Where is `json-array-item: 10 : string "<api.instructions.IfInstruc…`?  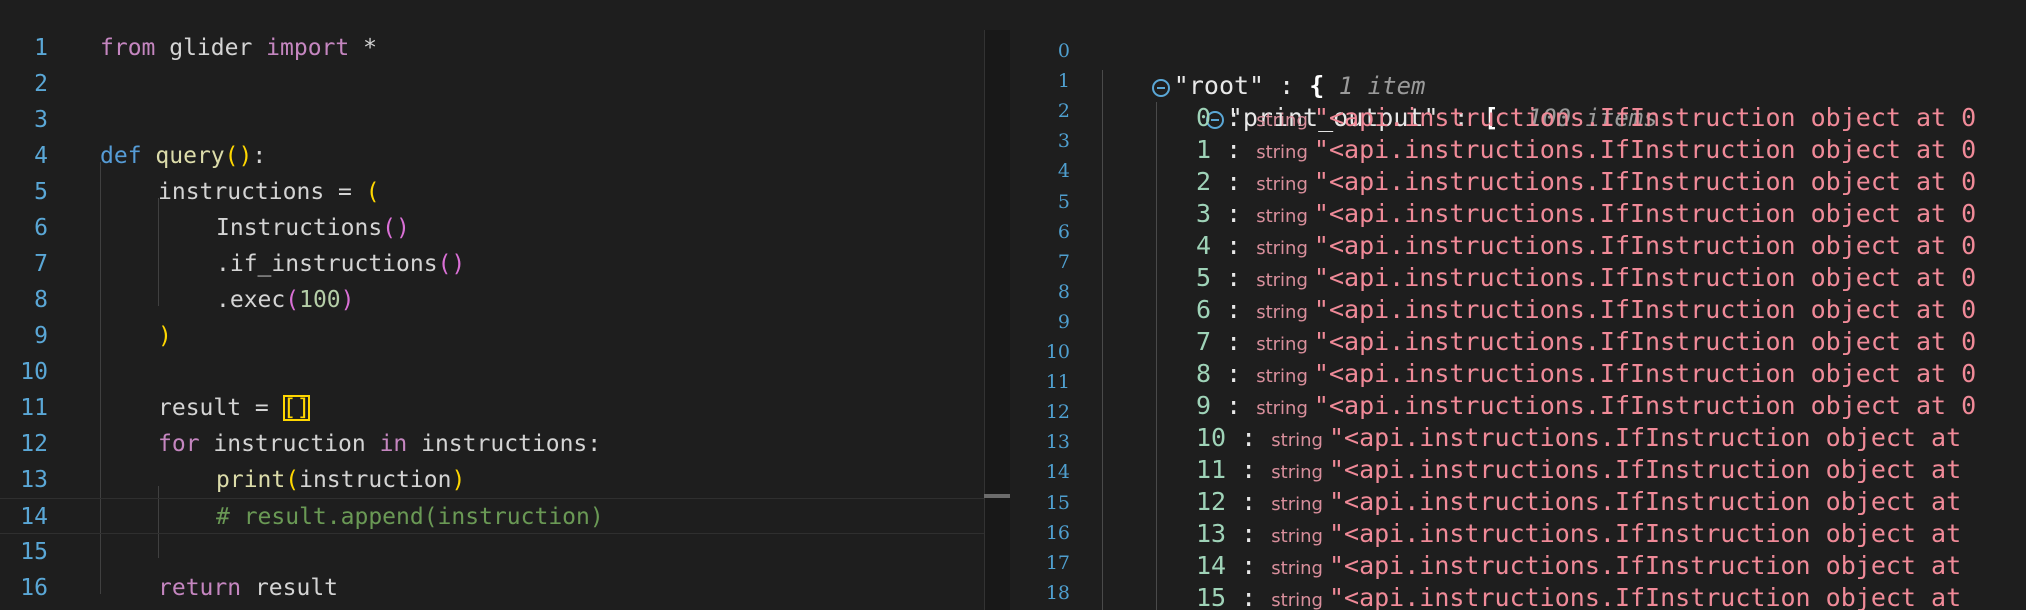
json-array-item: 10 : string "<api.instructions.IfInstruc… is located at coordinates (1578, 438).